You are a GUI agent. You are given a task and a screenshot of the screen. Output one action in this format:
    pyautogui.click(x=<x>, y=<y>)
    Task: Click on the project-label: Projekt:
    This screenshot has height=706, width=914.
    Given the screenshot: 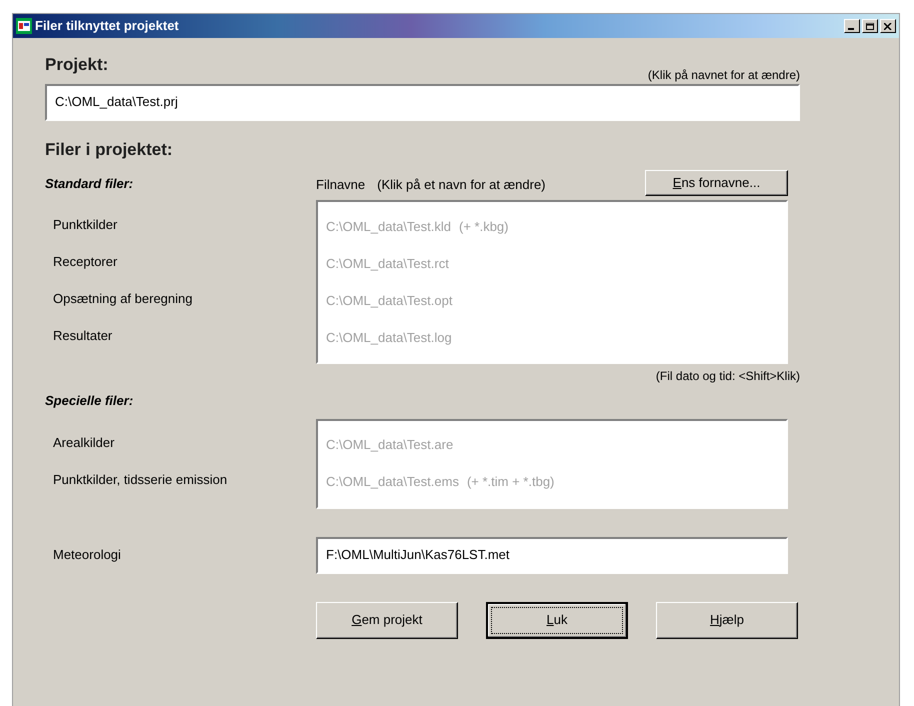 What is the action you would take?
    pyautogui.click(x=76, y=65)
    